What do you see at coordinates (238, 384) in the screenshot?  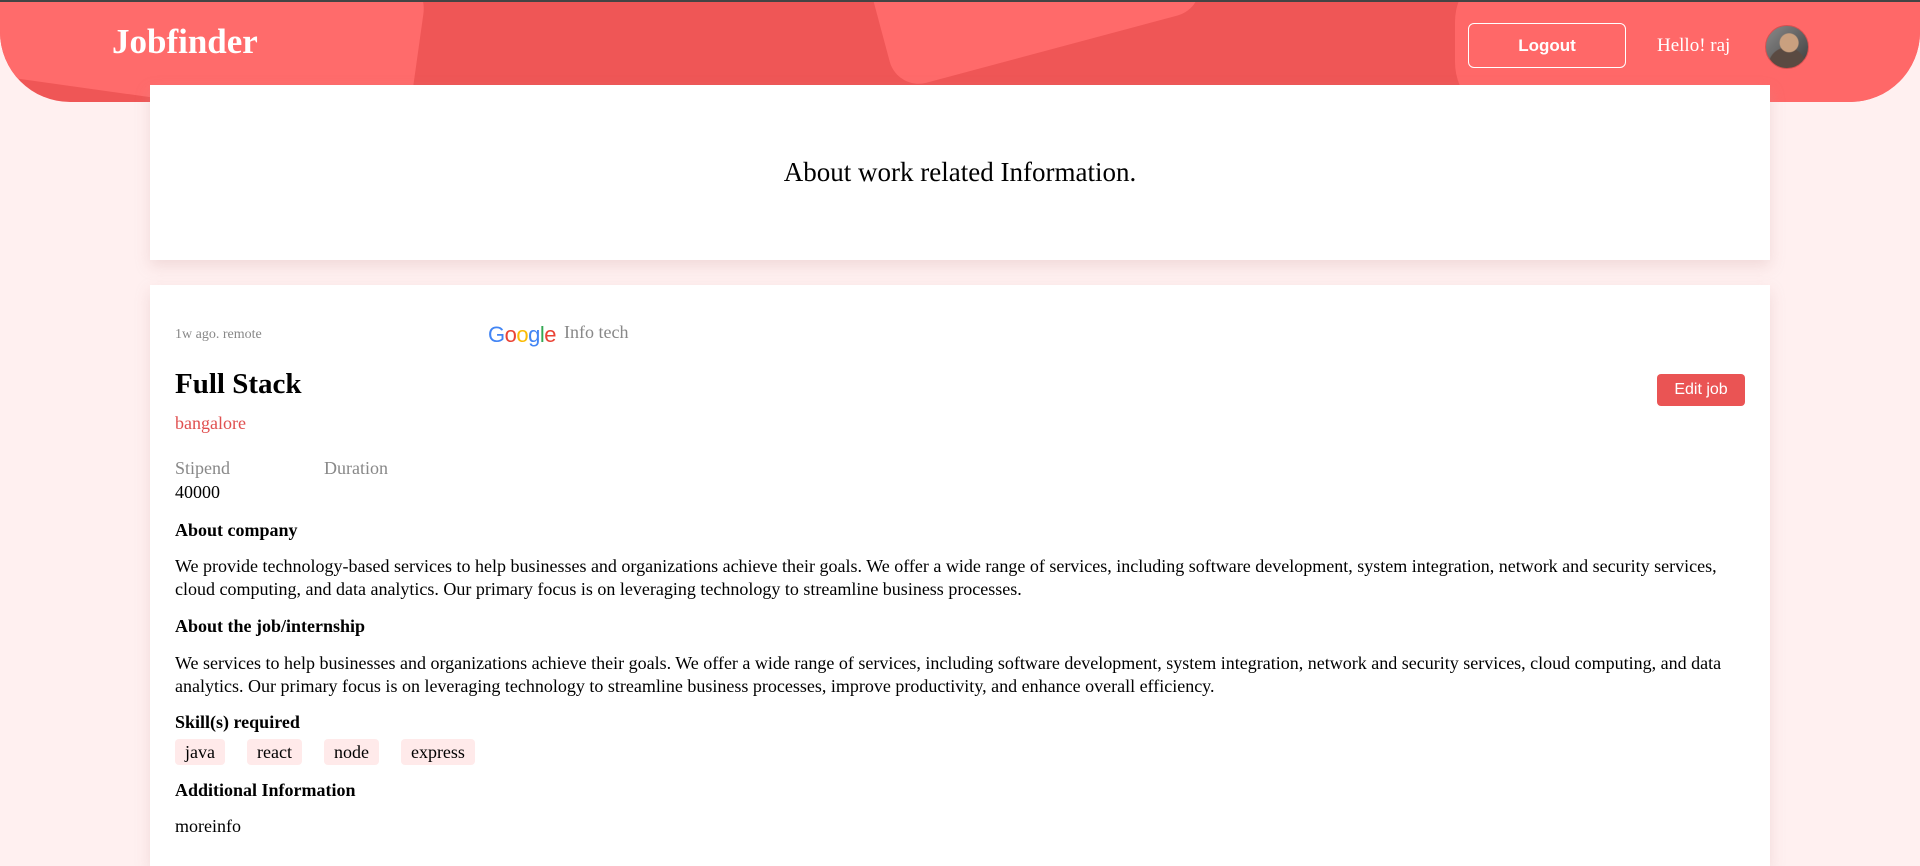 I see `job-title: Full Stack` at bounding box center [238, 384].